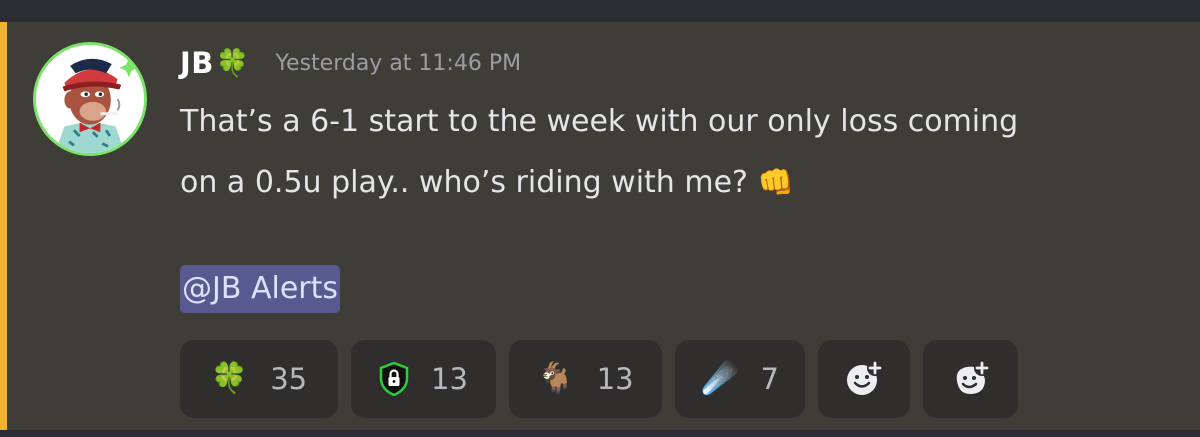 The height and width of the screenshot is (437, 1200). Describe the element at coordinates (600, 11) in the screenshot. I see `top-band` at that location.